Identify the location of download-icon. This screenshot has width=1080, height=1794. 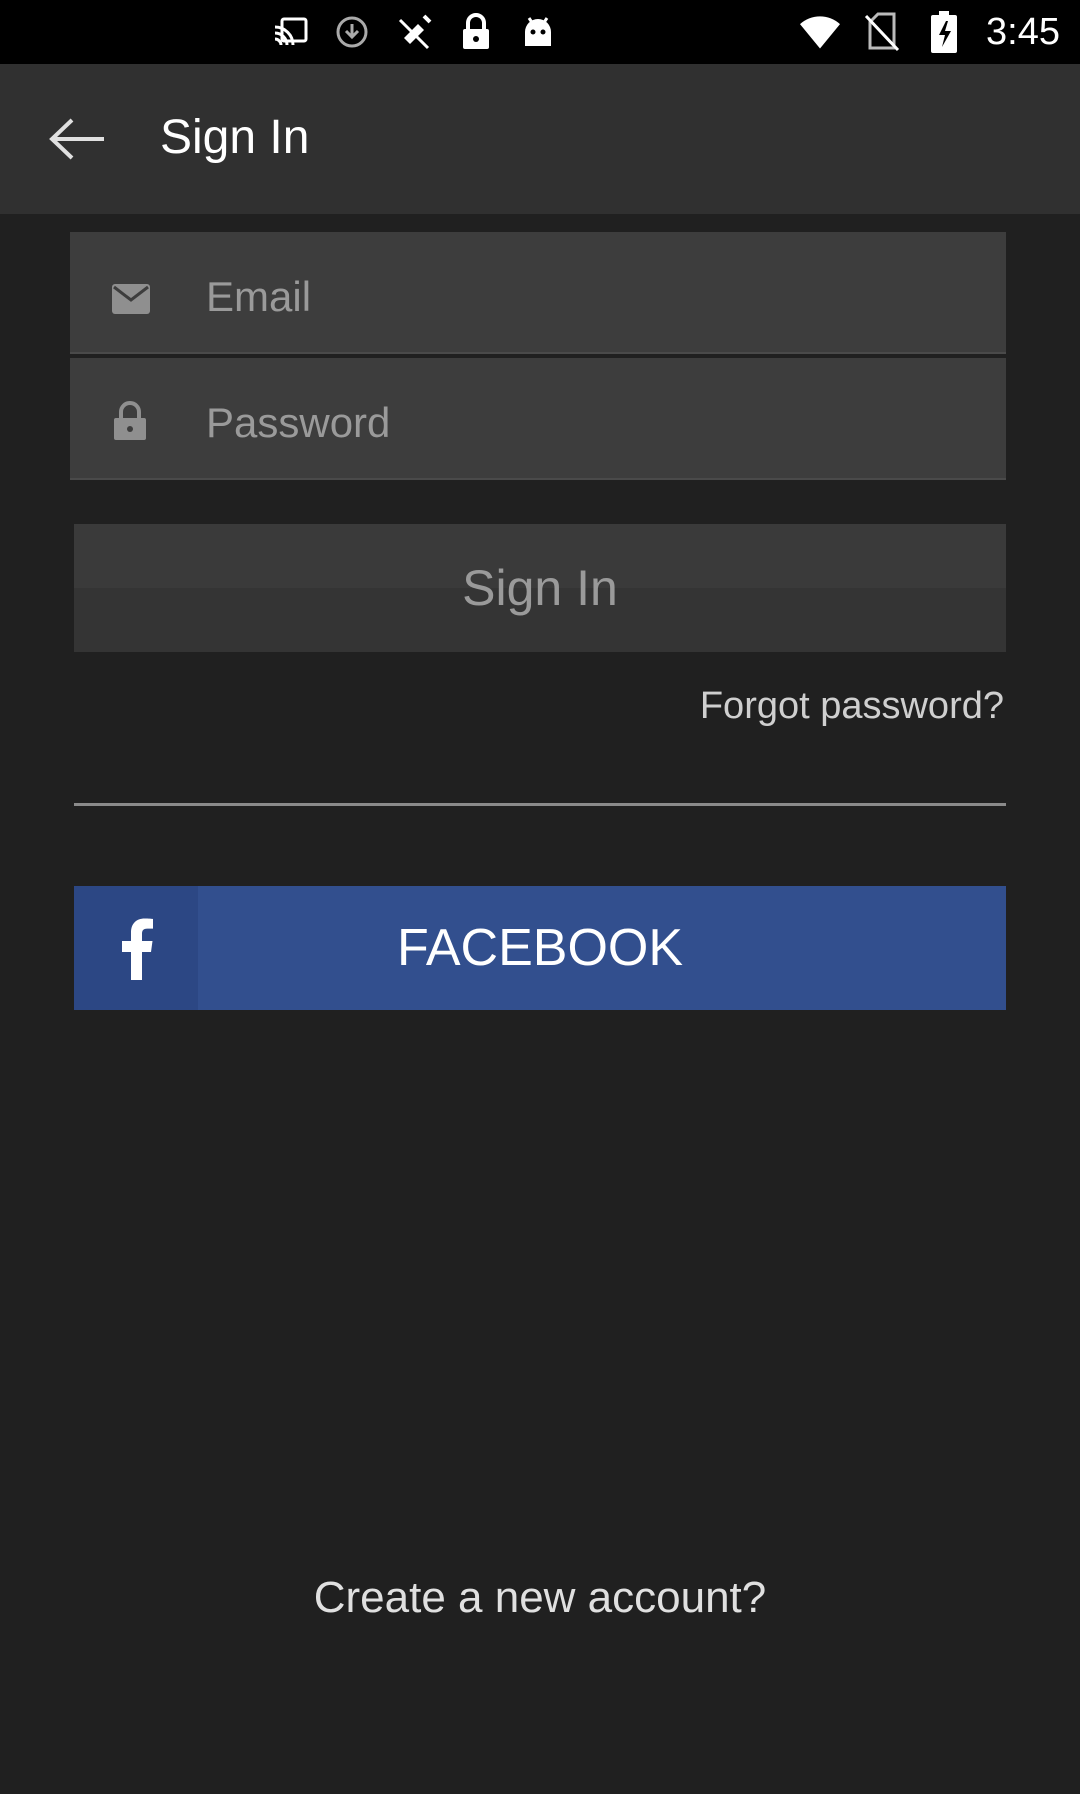
(352, 32).